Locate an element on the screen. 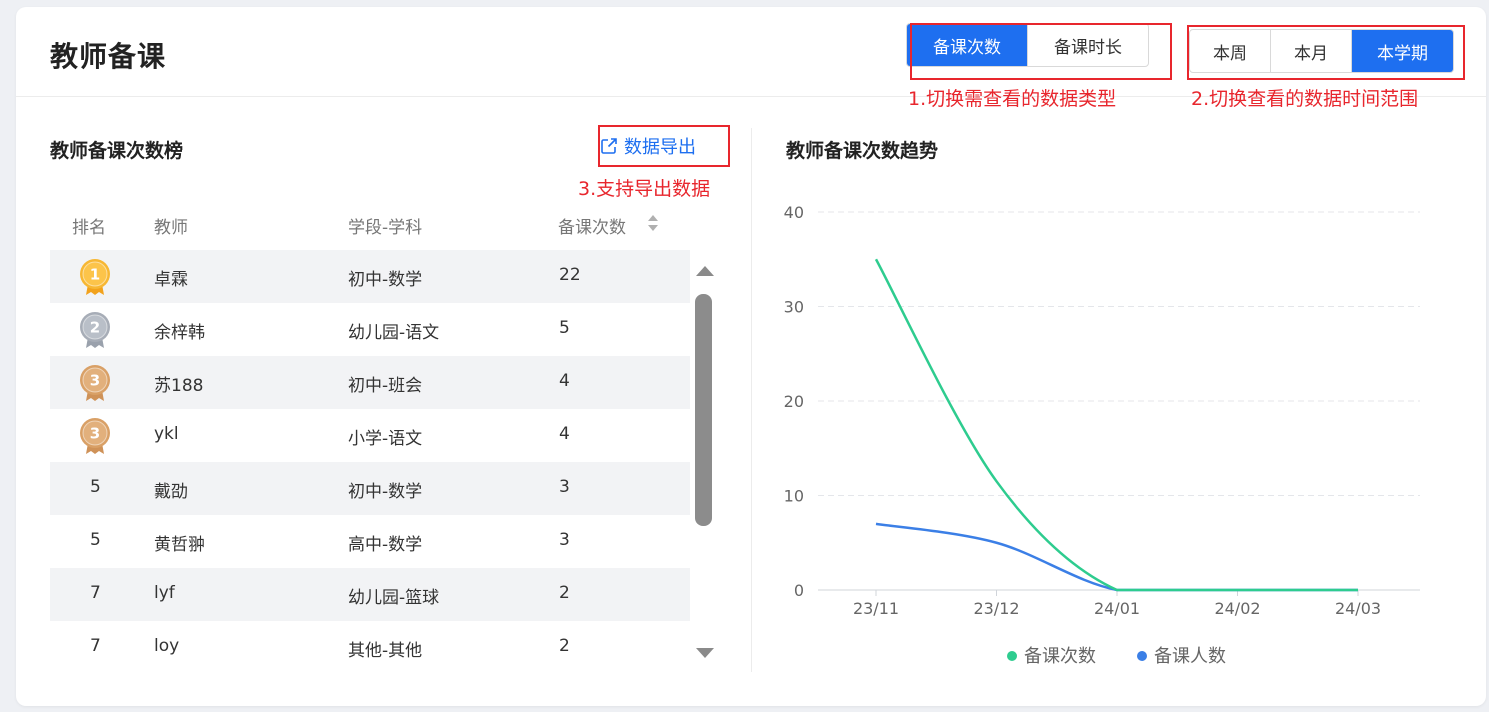  y-tick-label: 10 is located at coordinates (794, 496).